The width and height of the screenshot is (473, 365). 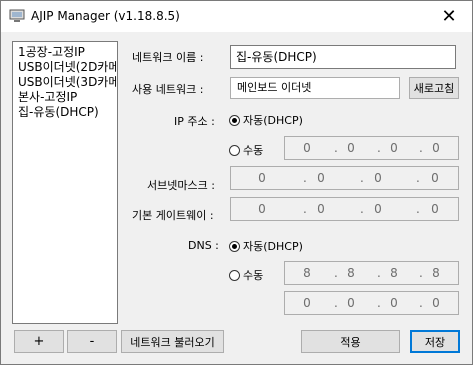 I want to click on ip-address-label: IP 주소 :, so click(x=194, y=121).